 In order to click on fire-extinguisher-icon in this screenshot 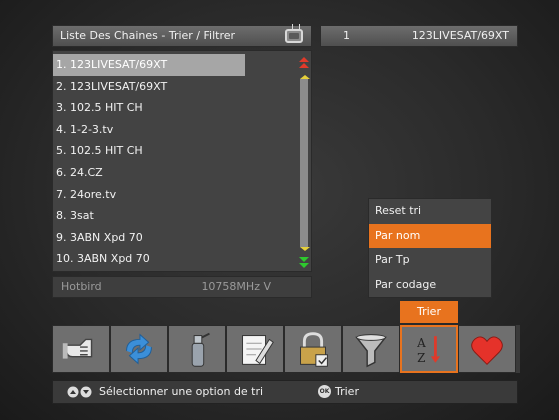, I will do `click(197, 349)`.